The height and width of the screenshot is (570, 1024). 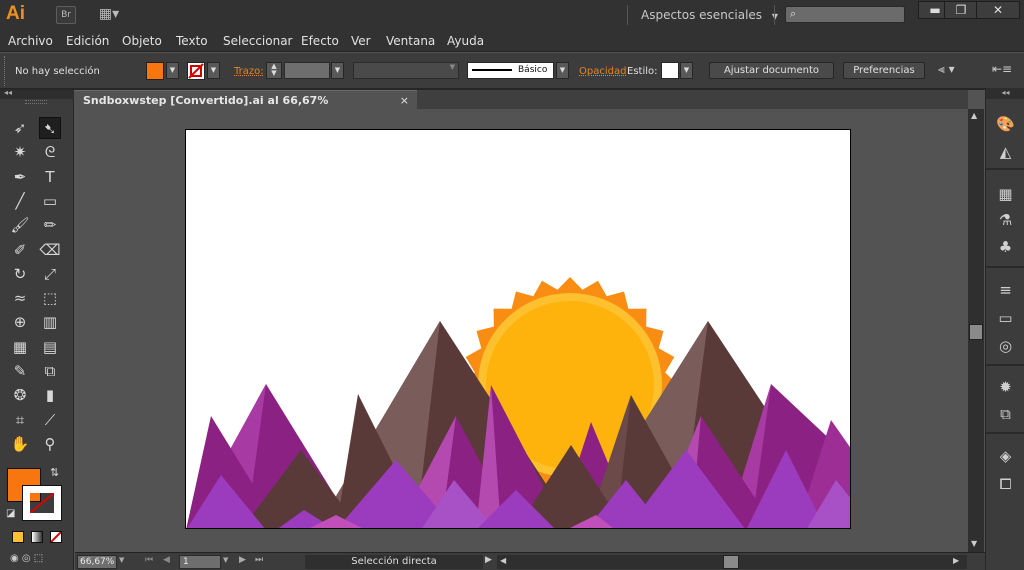 I want to click on graph-tool: ▥, so click(x=50, y=322).